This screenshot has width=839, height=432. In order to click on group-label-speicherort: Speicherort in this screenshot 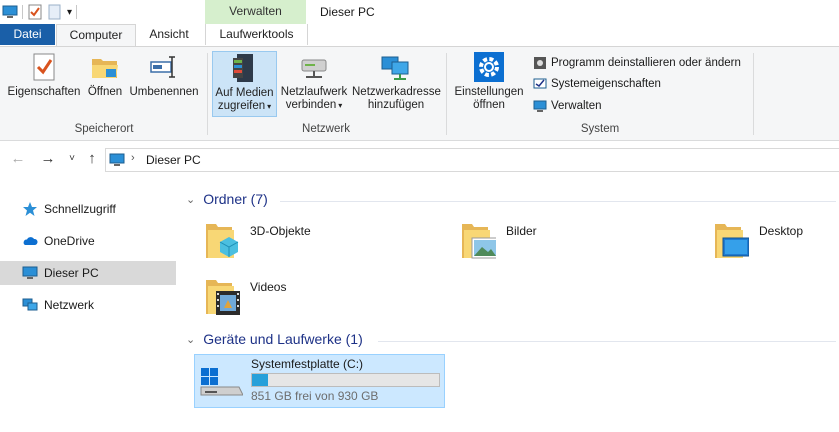, I will do `click(104, 129)`.